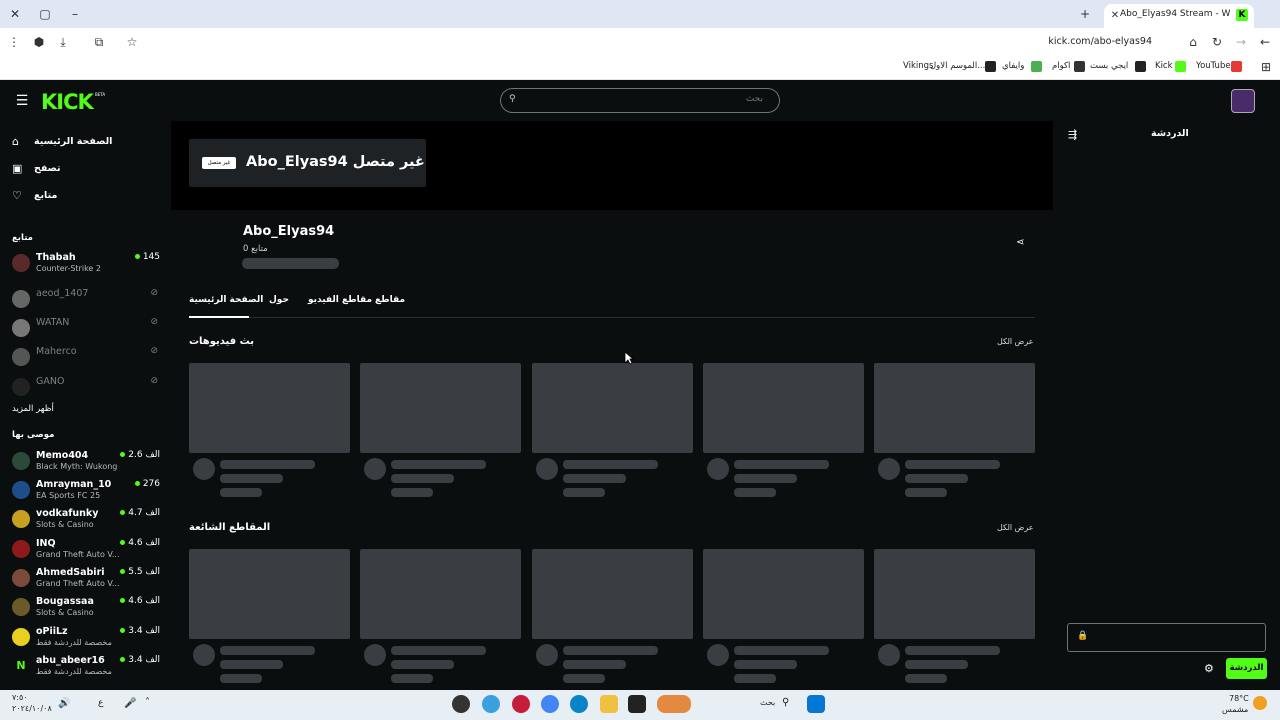 Image resolution: width=1280 pixels, height=720 pixels. Describe the element at coordinates (50, 381) in the screenshot. I see `channel-name: GANO` at that location.